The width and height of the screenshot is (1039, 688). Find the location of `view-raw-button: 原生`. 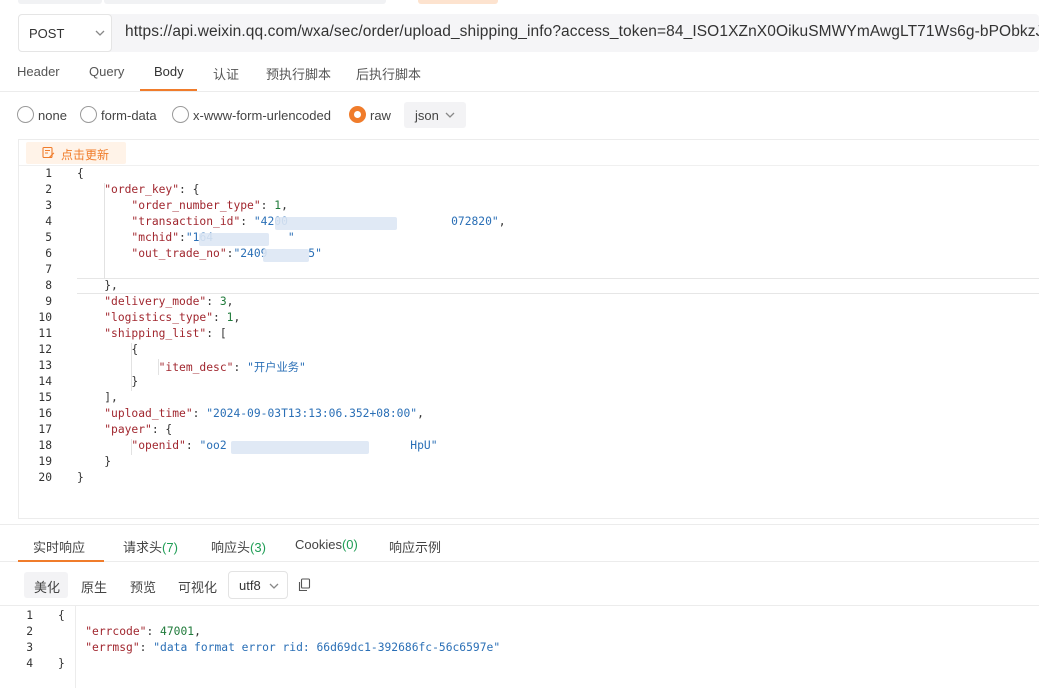

view-raw-button: 原生 is located at coordinates (94, 585).